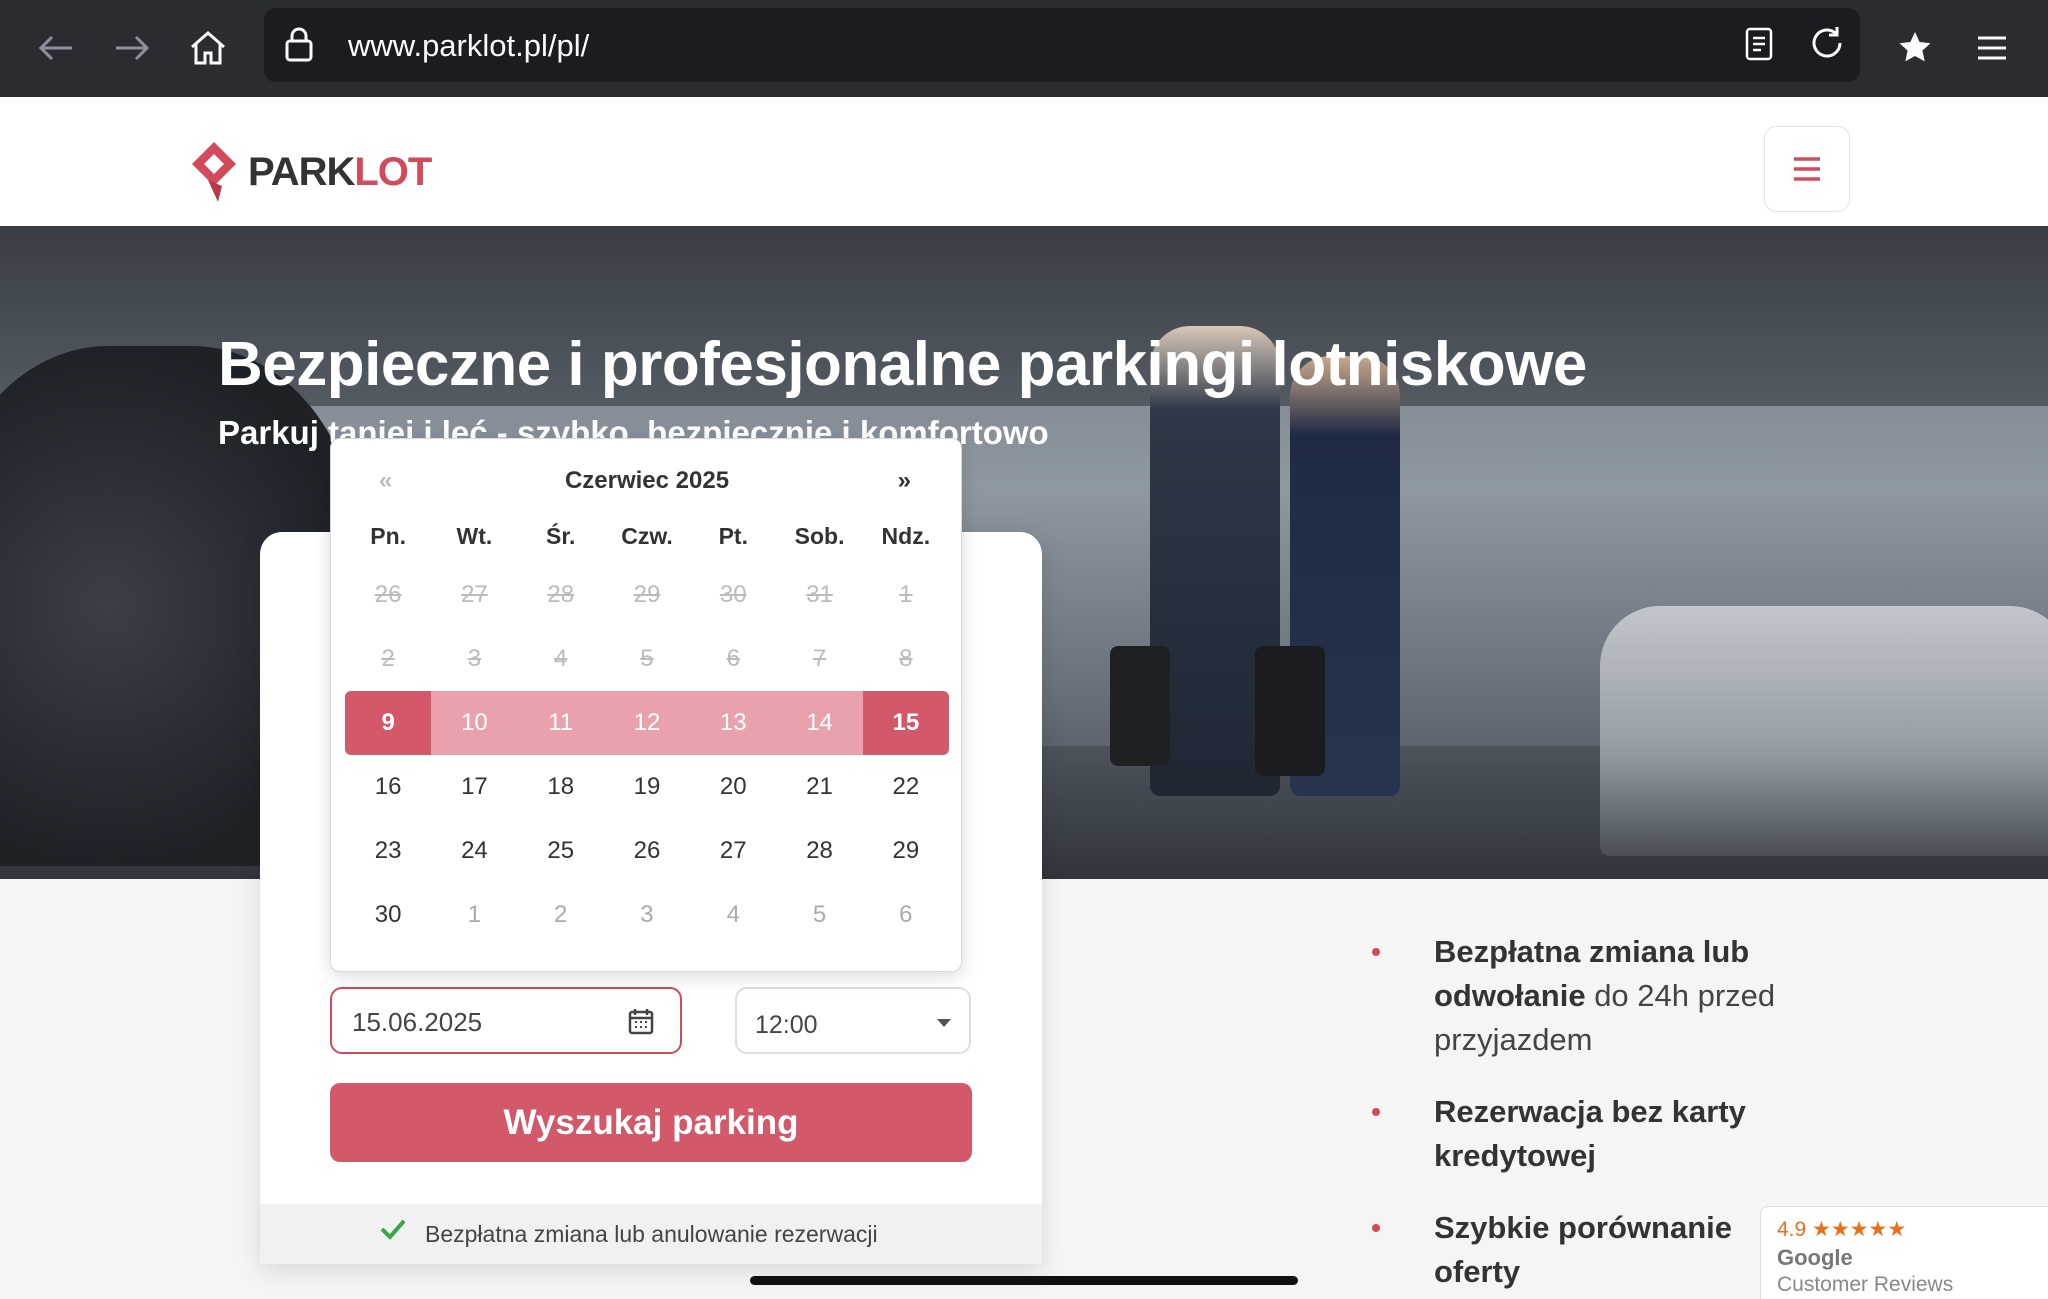 The width and height of the screenshot is (2048, 1299). I want to click on calendar-day-next-month: 3, so click(647, 915).